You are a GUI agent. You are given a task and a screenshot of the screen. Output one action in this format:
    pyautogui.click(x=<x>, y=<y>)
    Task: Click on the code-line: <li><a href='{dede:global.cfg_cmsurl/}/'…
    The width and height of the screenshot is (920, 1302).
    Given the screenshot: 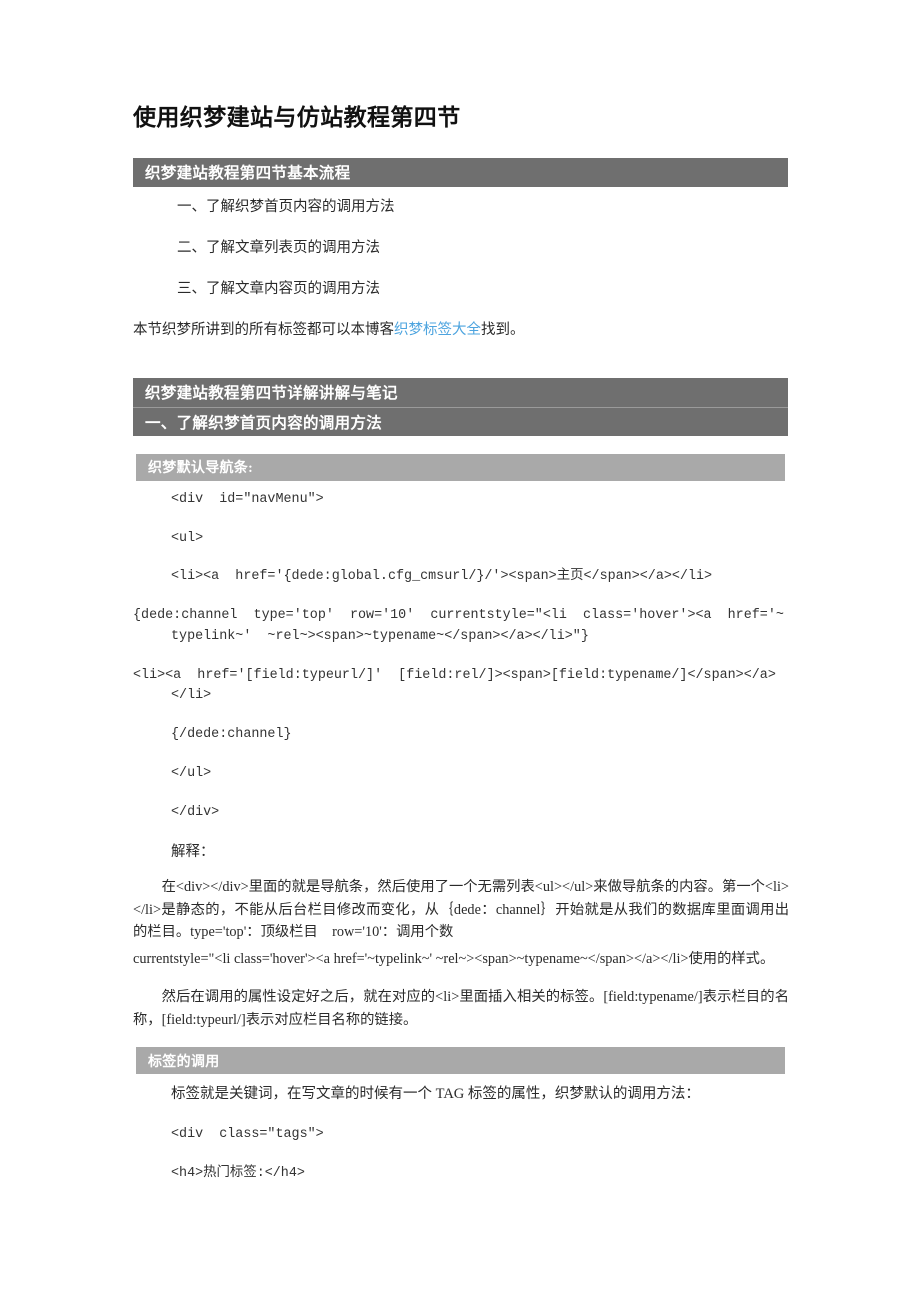 What is the action you would take?
    pyautogui.click(x=442, y=577)
    